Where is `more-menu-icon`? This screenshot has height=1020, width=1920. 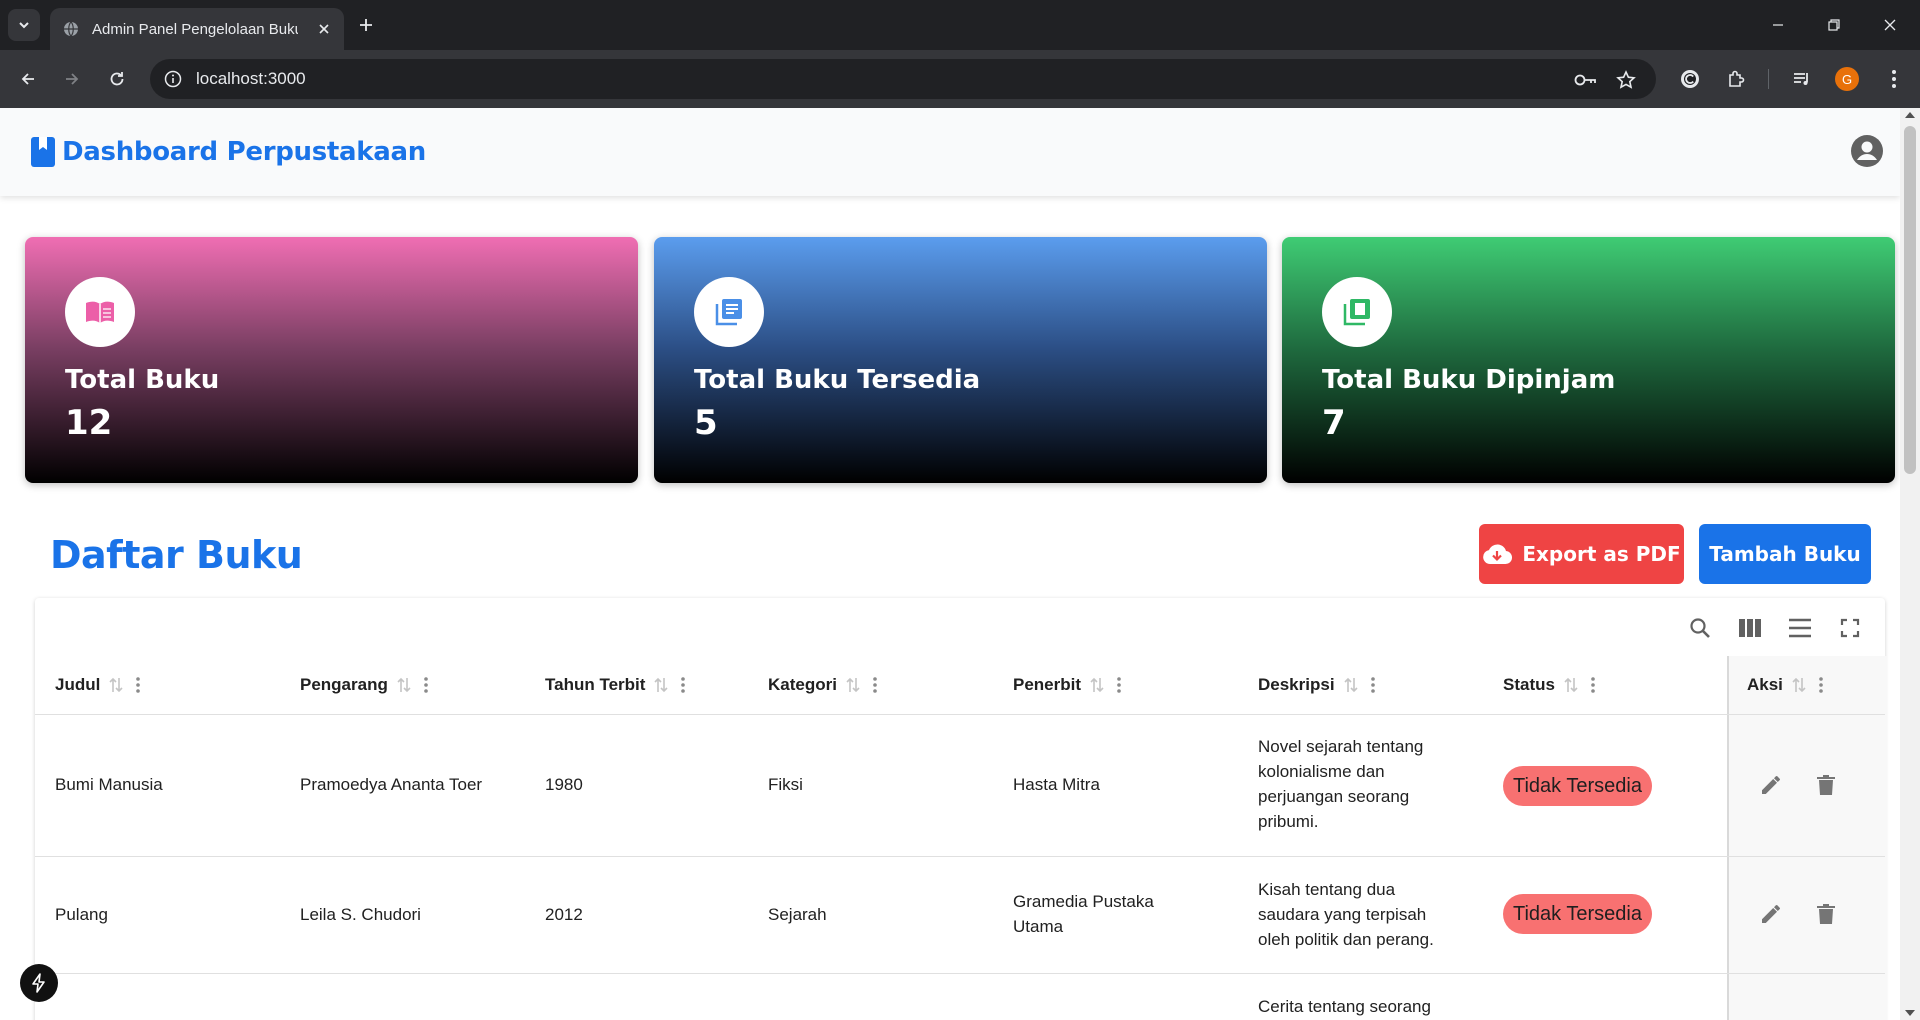 more-menu-icon is located at coordinates (1894, 79).